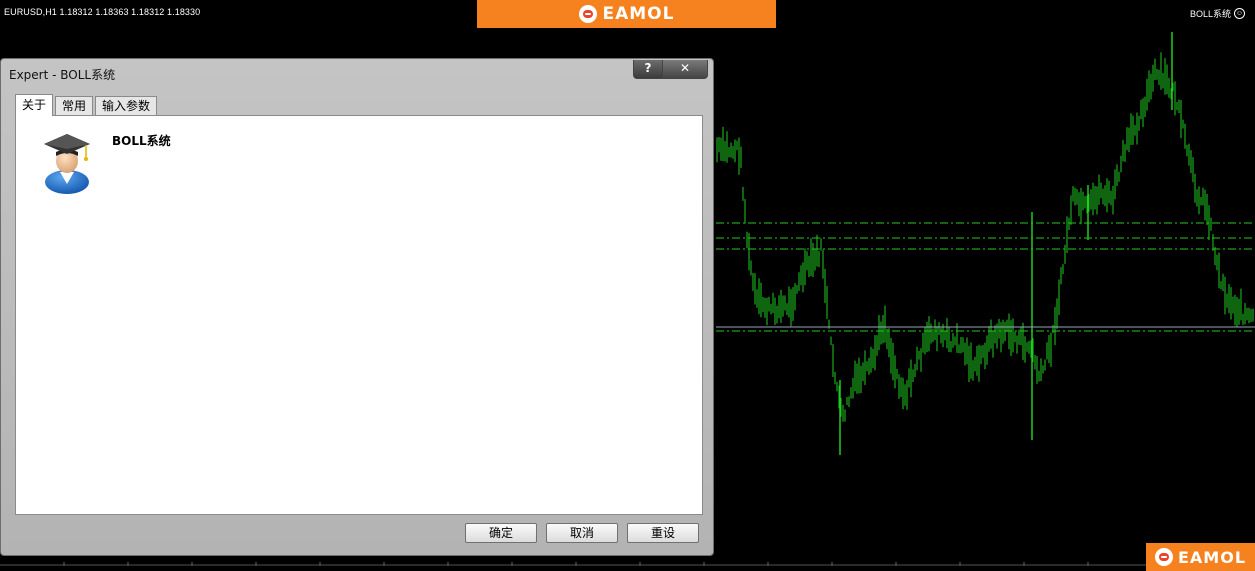  I want to click on corner-watermark: EAMOL, so click(1200, 557).